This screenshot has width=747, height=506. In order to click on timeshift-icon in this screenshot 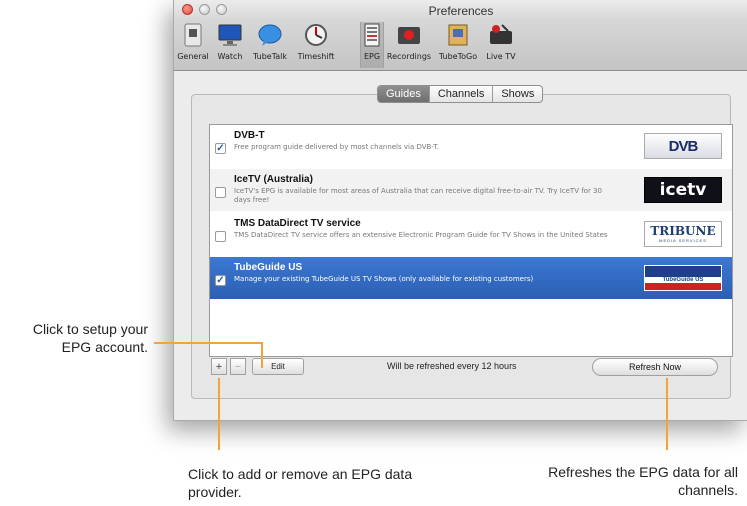, I will do `click(316, 35)`.